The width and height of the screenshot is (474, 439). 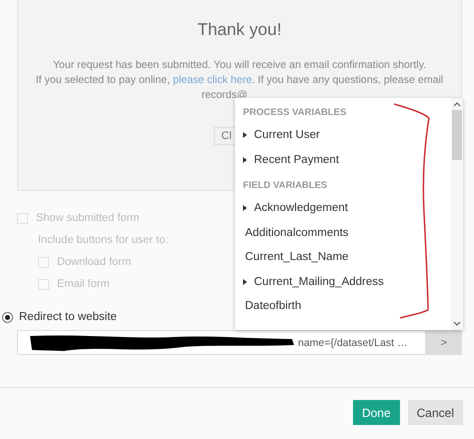 What do you see at coordinates (68, 317) in the screenshot?
I see `radio-label: Redirect to website` at bounding box center [68, 317].